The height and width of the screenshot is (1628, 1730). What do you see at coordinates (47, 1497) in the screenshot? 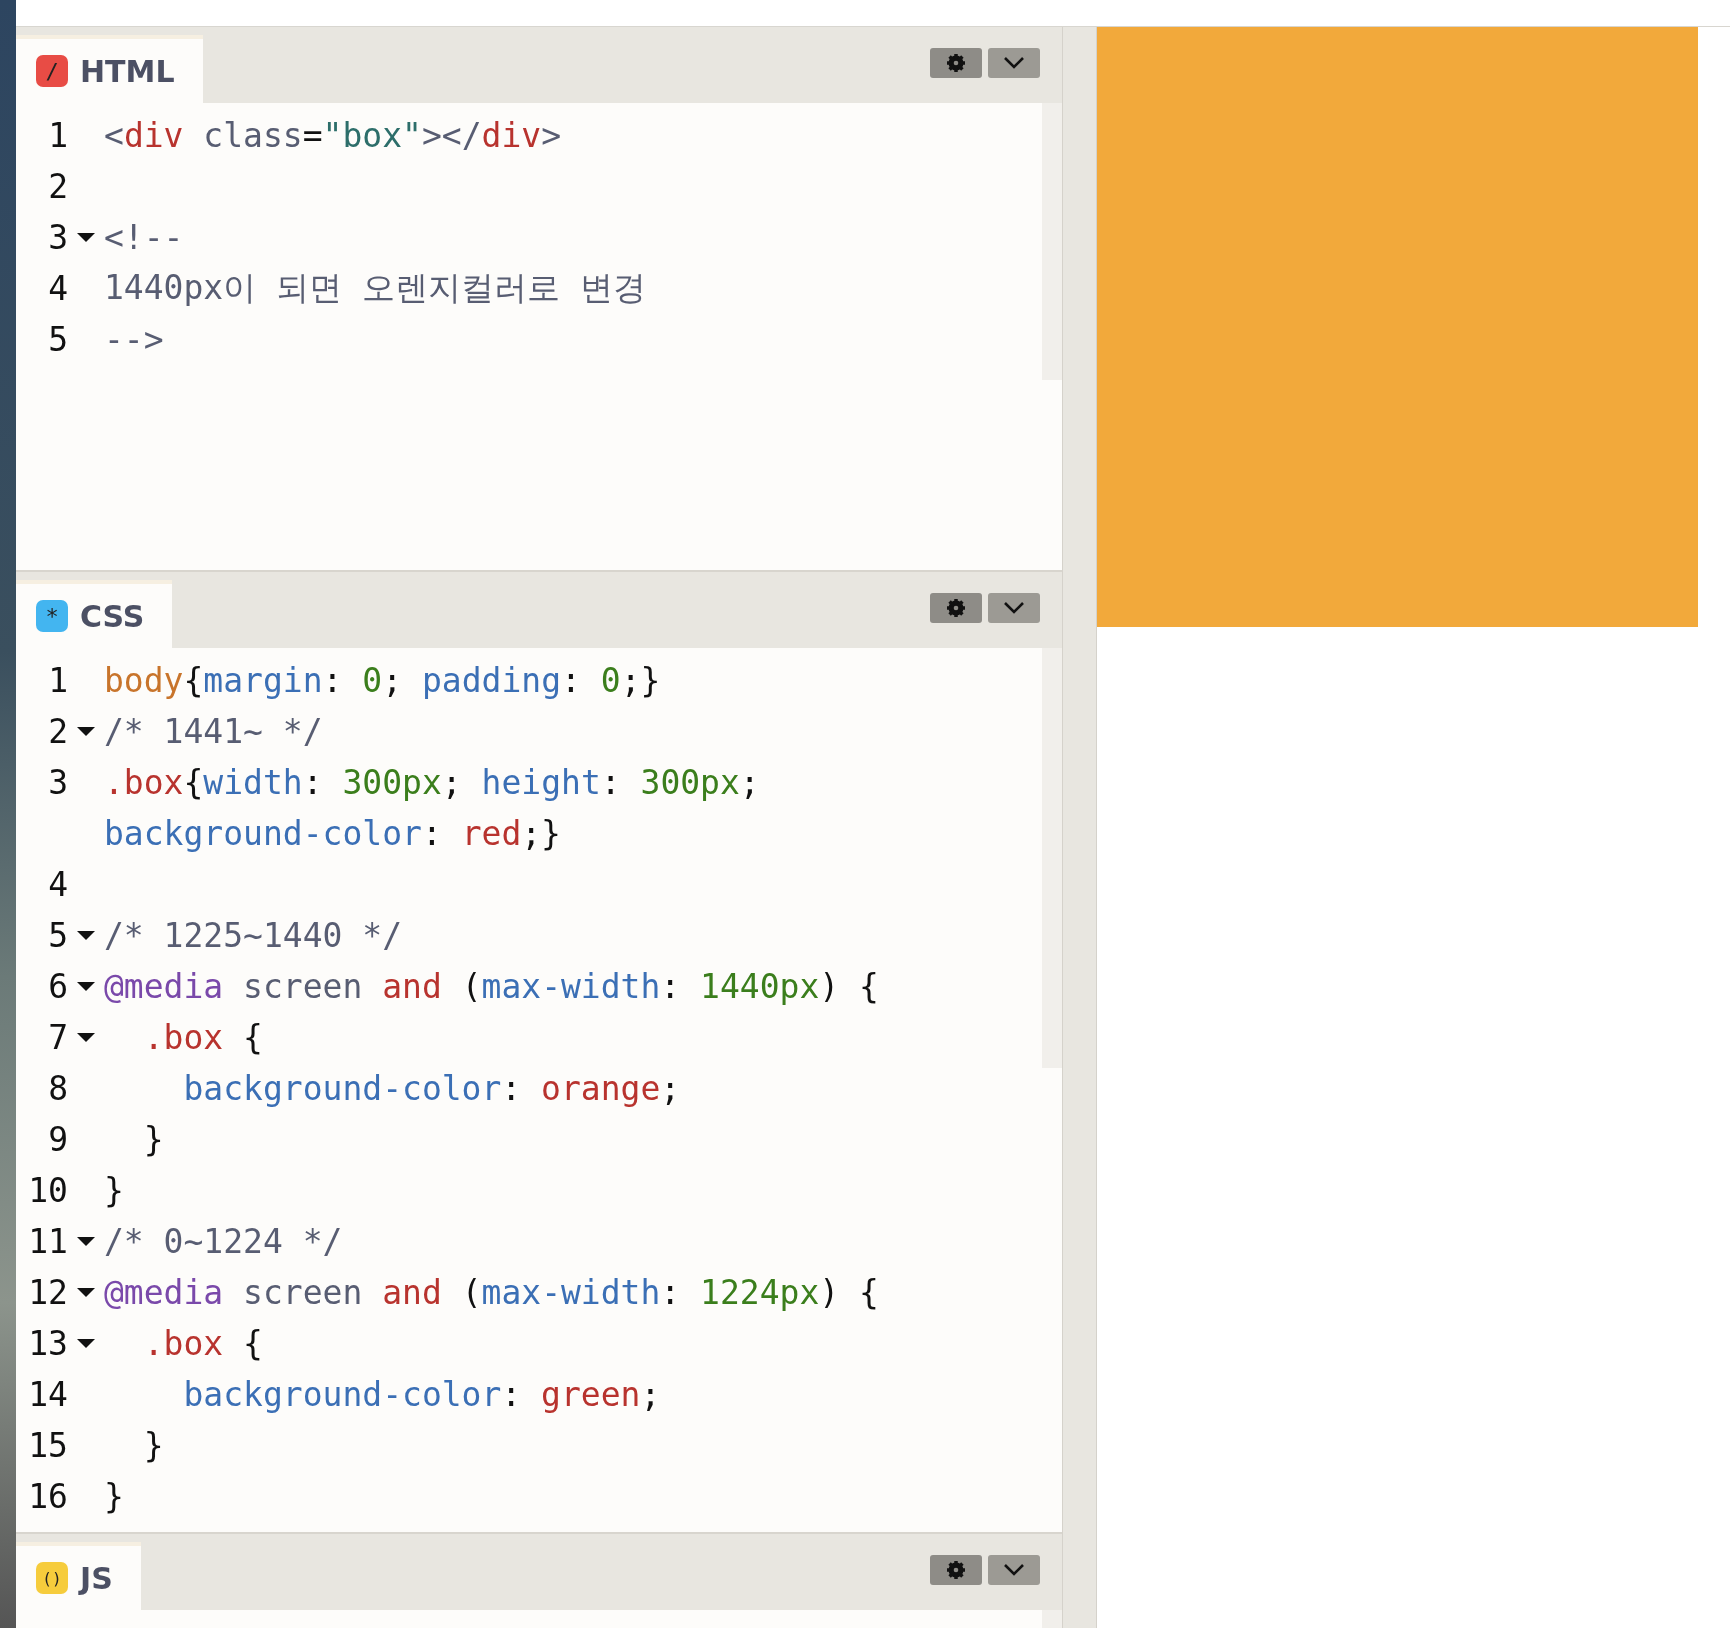
I see `line-number: 16` at bounding box center [47, 1497].